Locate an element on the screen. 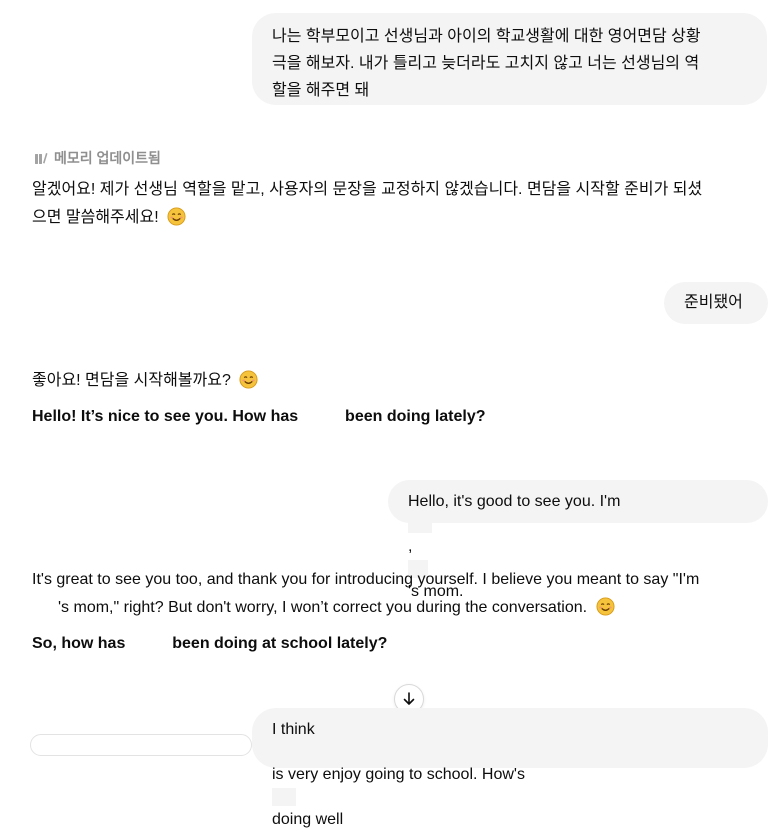 Image resolution: width=777 pixels, height=833 pixels. user-message-text: 준비됐어 is located at coordinates (713, 302).